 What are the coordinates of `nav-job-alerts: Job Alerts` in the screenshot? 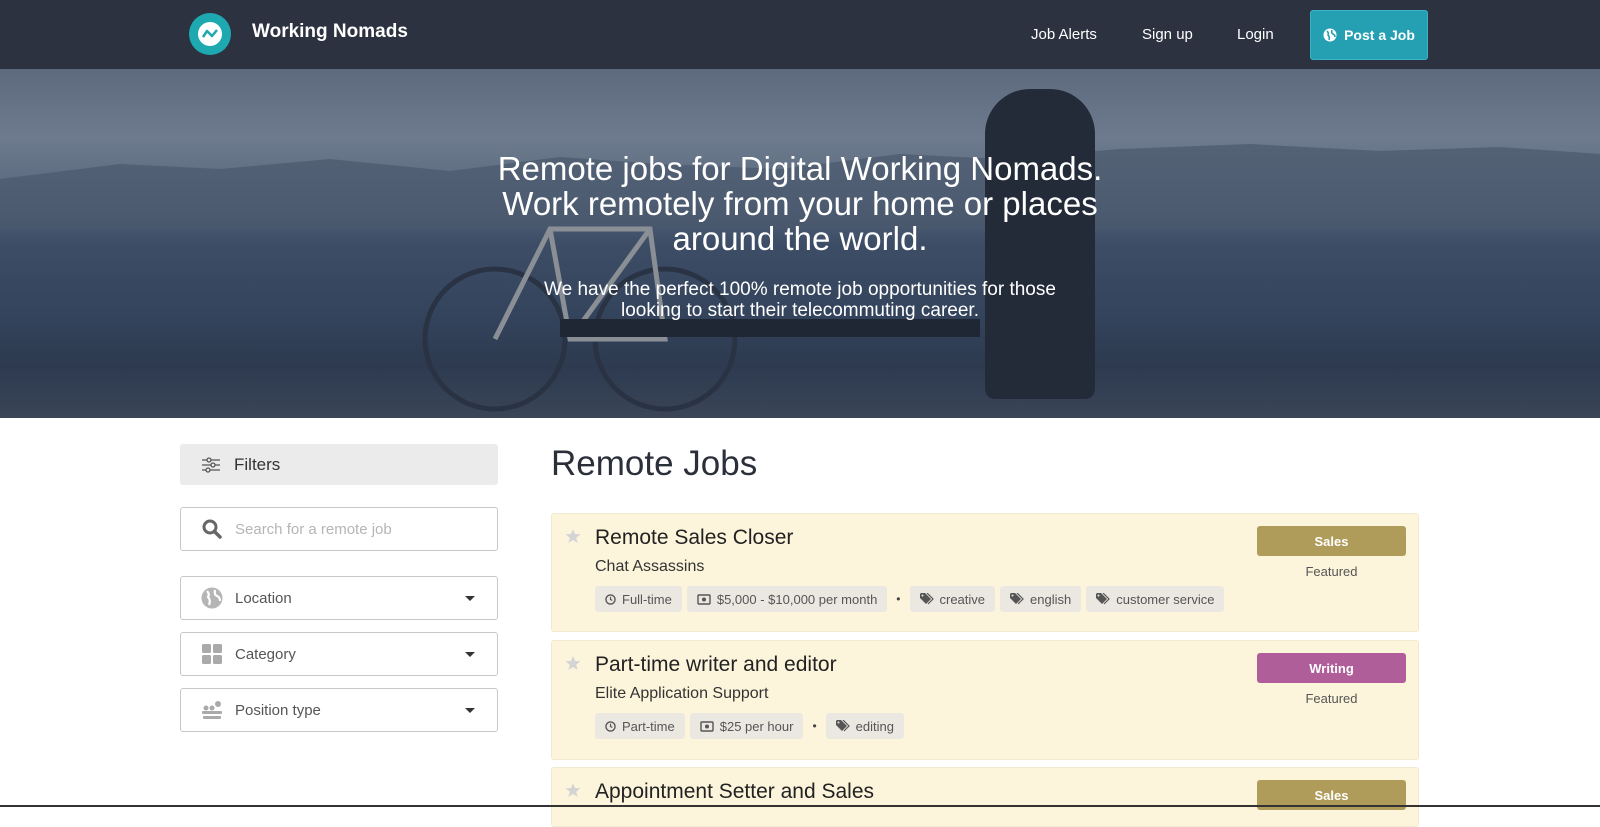 It's located at (1064, 34).